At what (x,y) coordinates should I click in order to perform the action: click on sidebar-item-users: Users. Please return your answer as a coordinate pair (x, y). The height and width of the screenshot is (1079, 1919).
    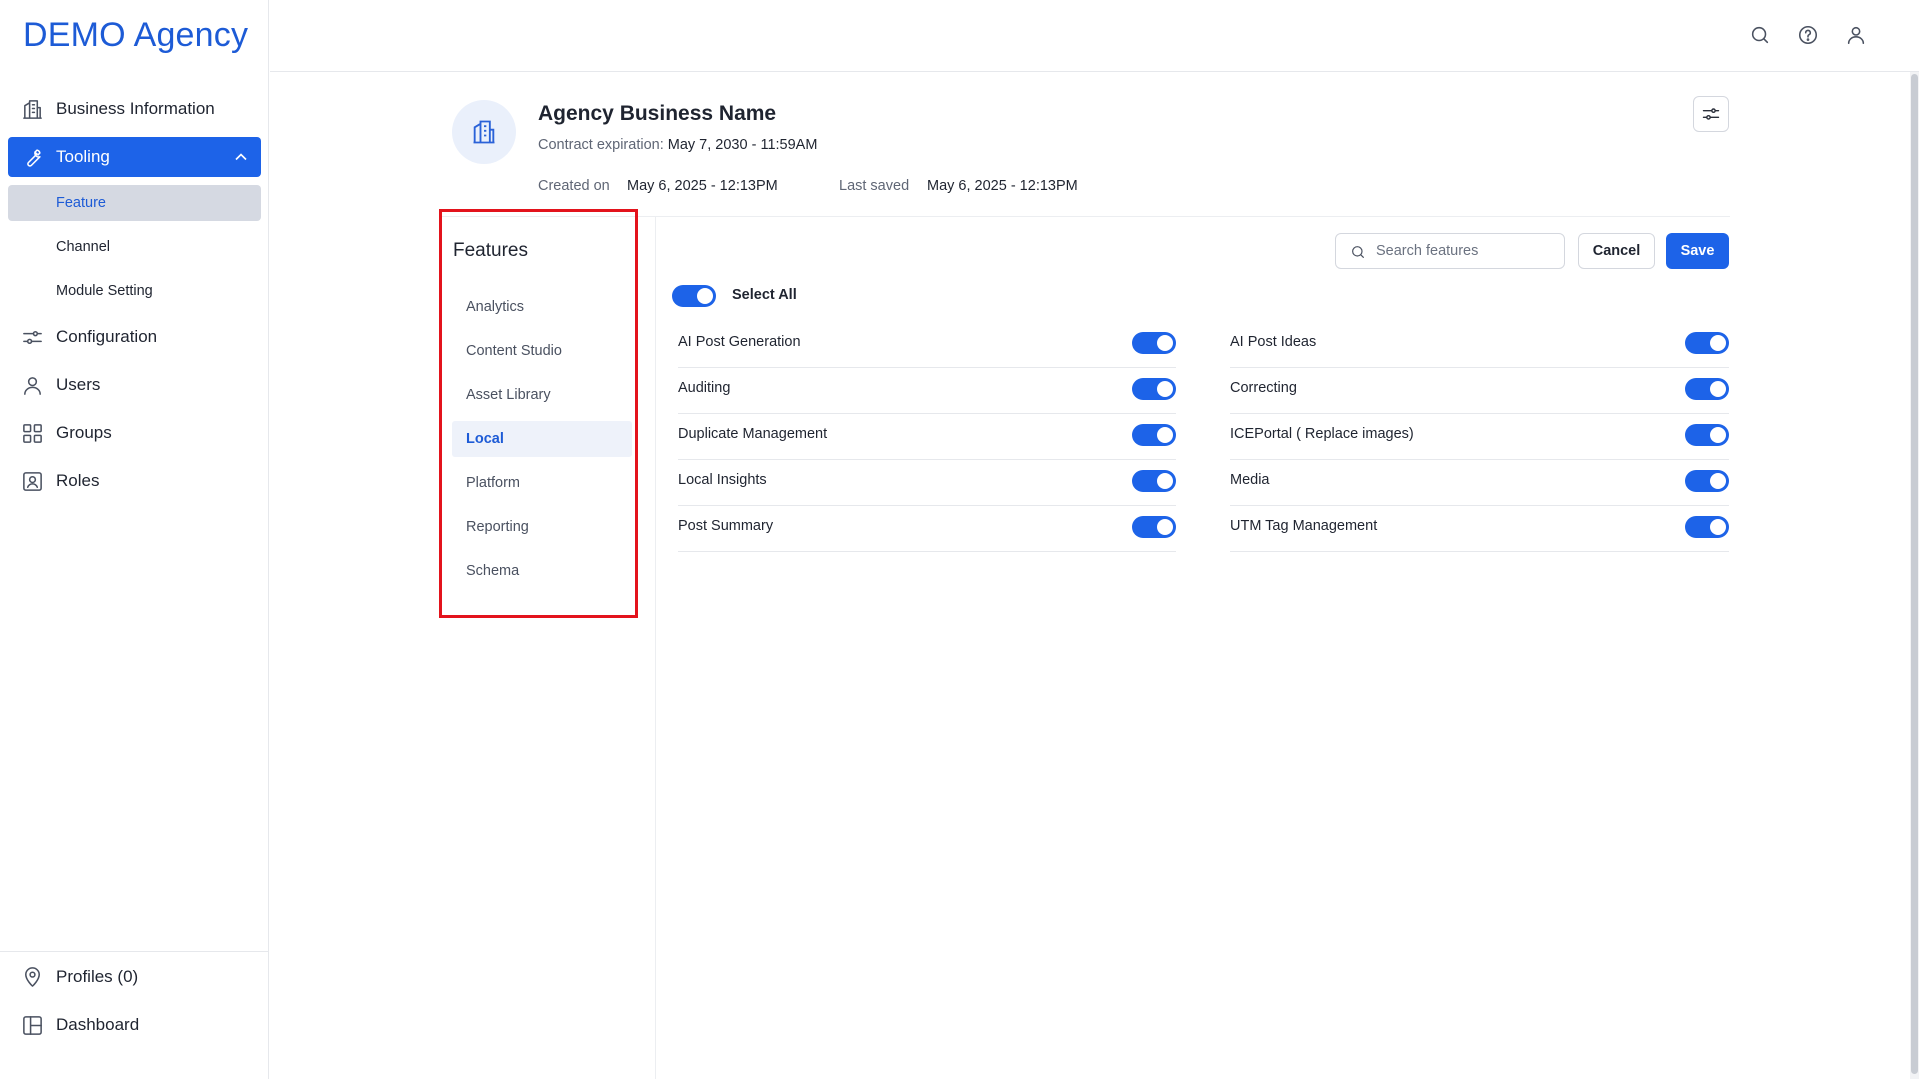
    Looking at the image, I should click on (134, 385).